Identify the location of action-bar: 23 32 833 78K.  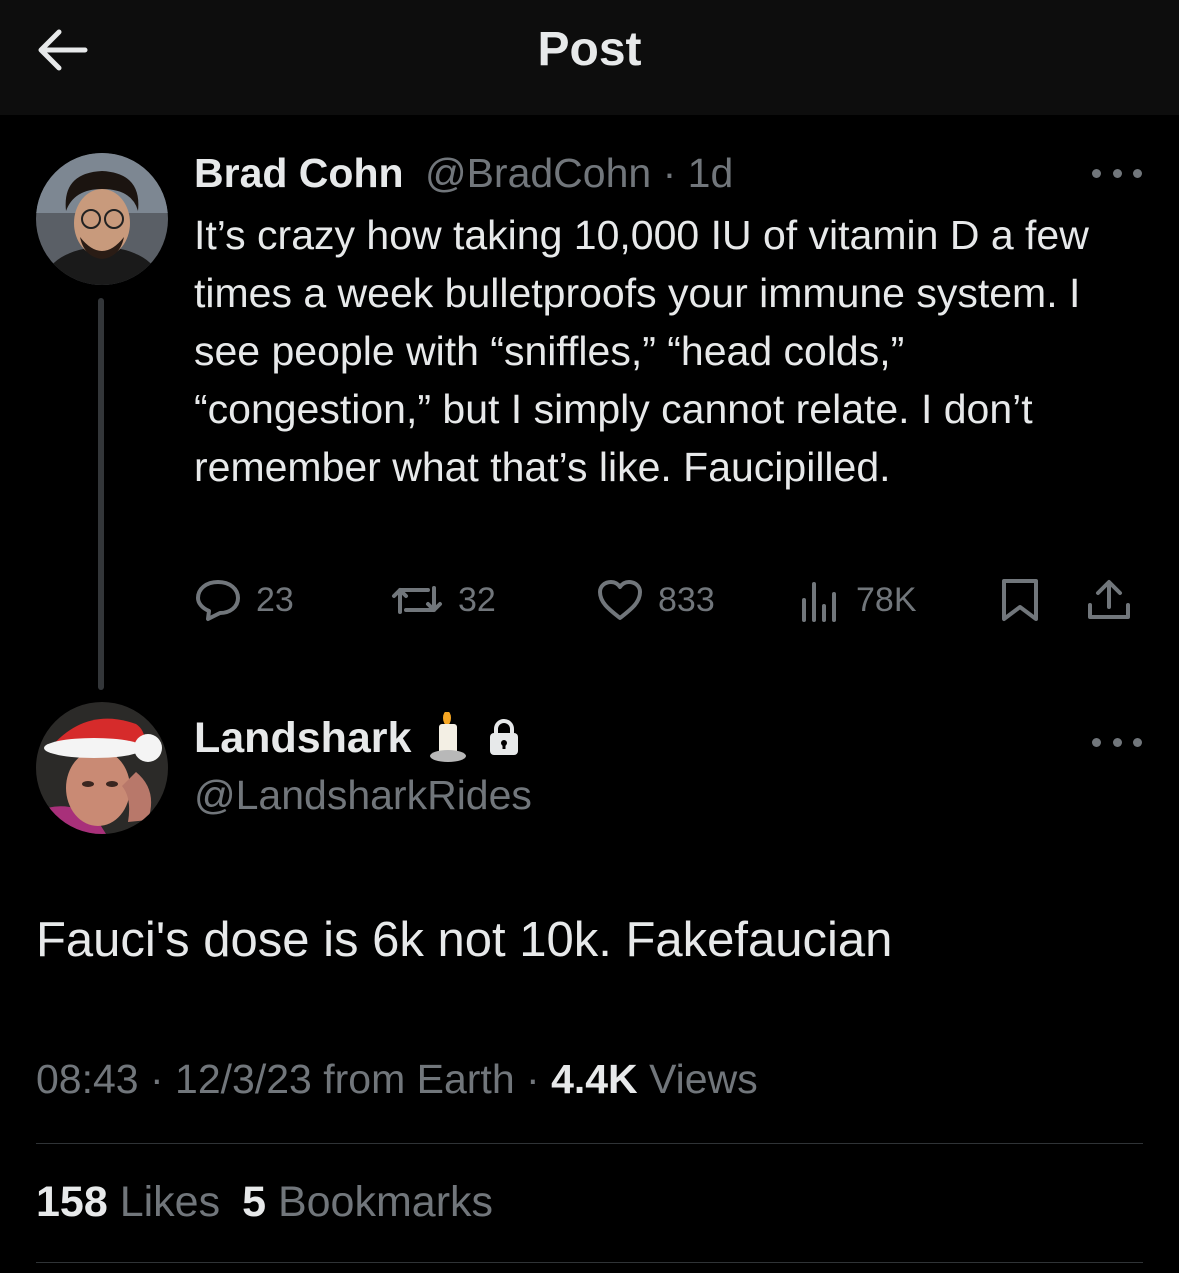
(669, 602).